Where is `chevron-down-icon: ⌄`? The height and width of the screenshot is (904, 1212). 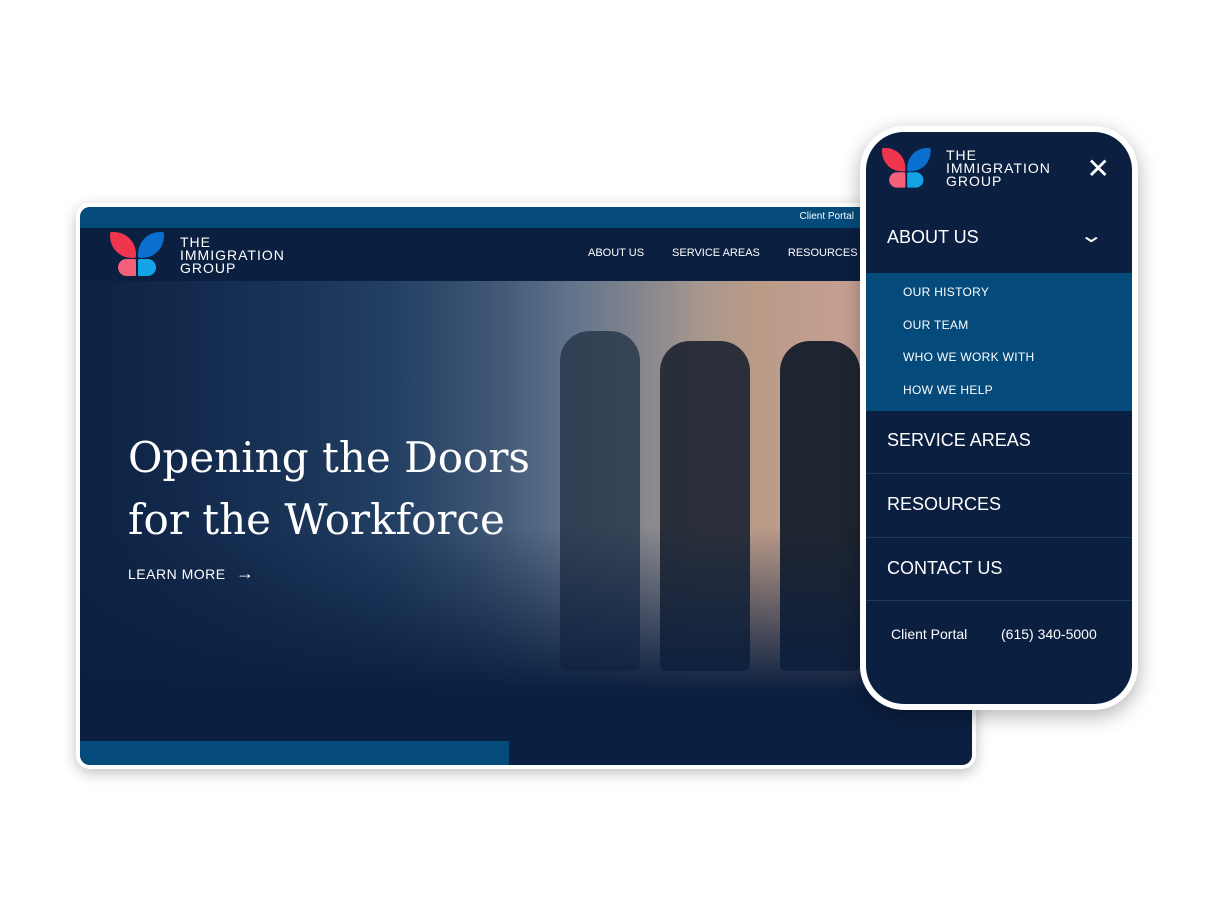
chevron-down-icon: ⌄ is located at coordinates (1092, 236).